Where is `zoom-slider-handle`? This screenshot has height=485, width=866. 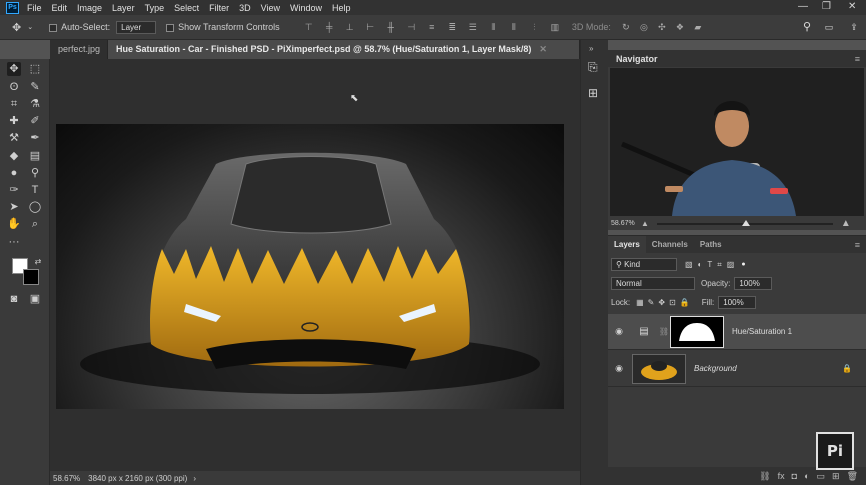 zoom-slider-handle is located at coordinates (745, 222).